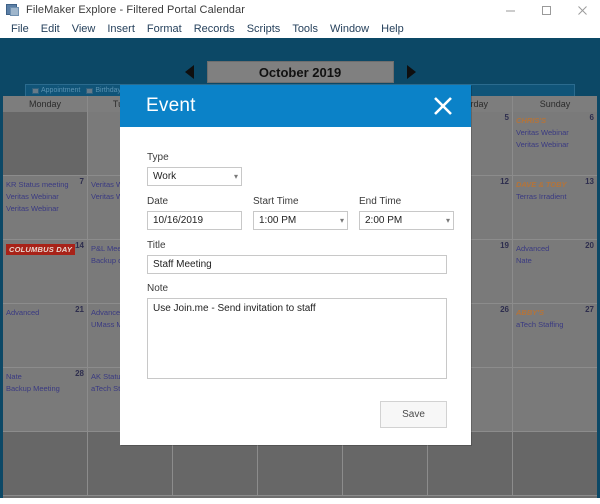  I want to click on title-input: Staff Meeting, so click(297, 264).